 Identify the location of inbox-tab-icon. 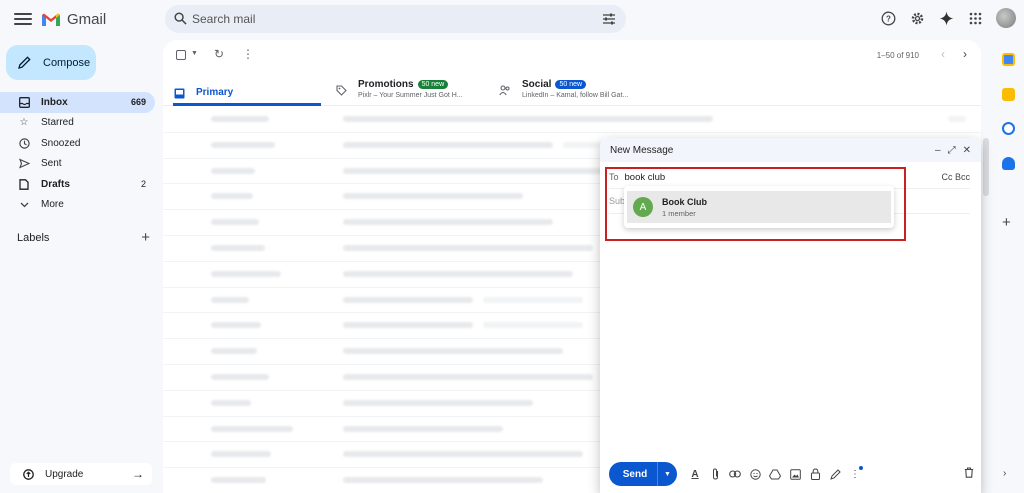
(179, 93).